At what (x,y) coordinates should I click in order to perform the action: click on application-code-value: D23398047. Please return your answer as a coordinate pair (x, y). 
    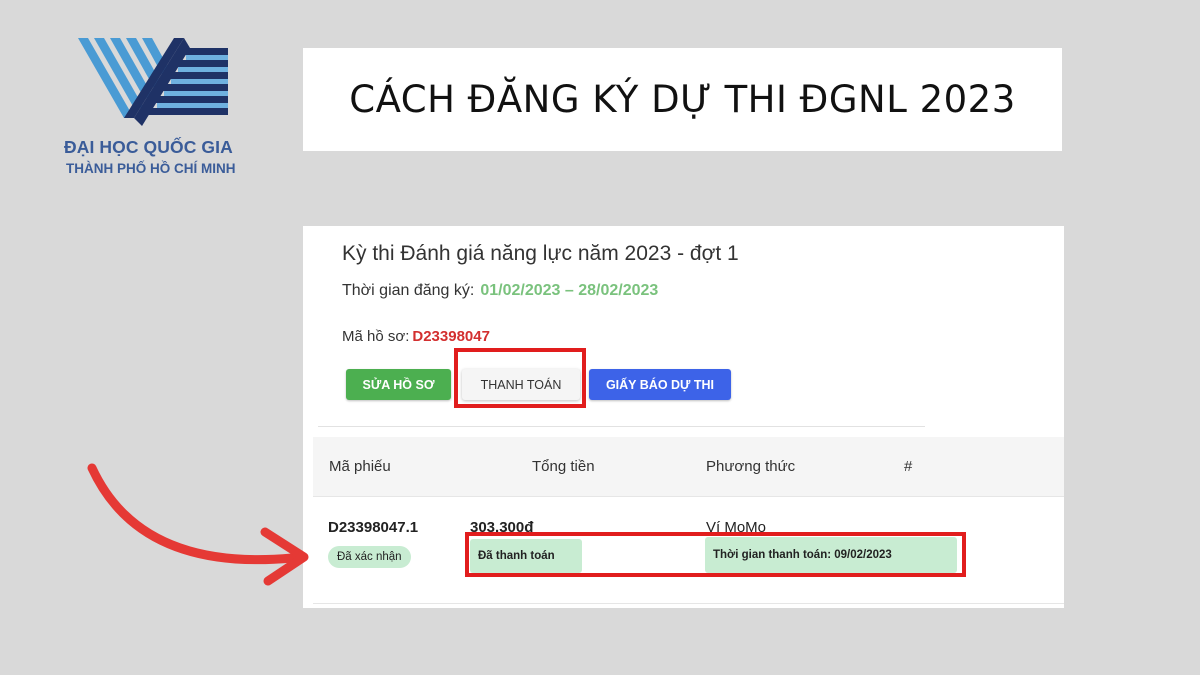
    Looking at the image, I should click on (451, 336).